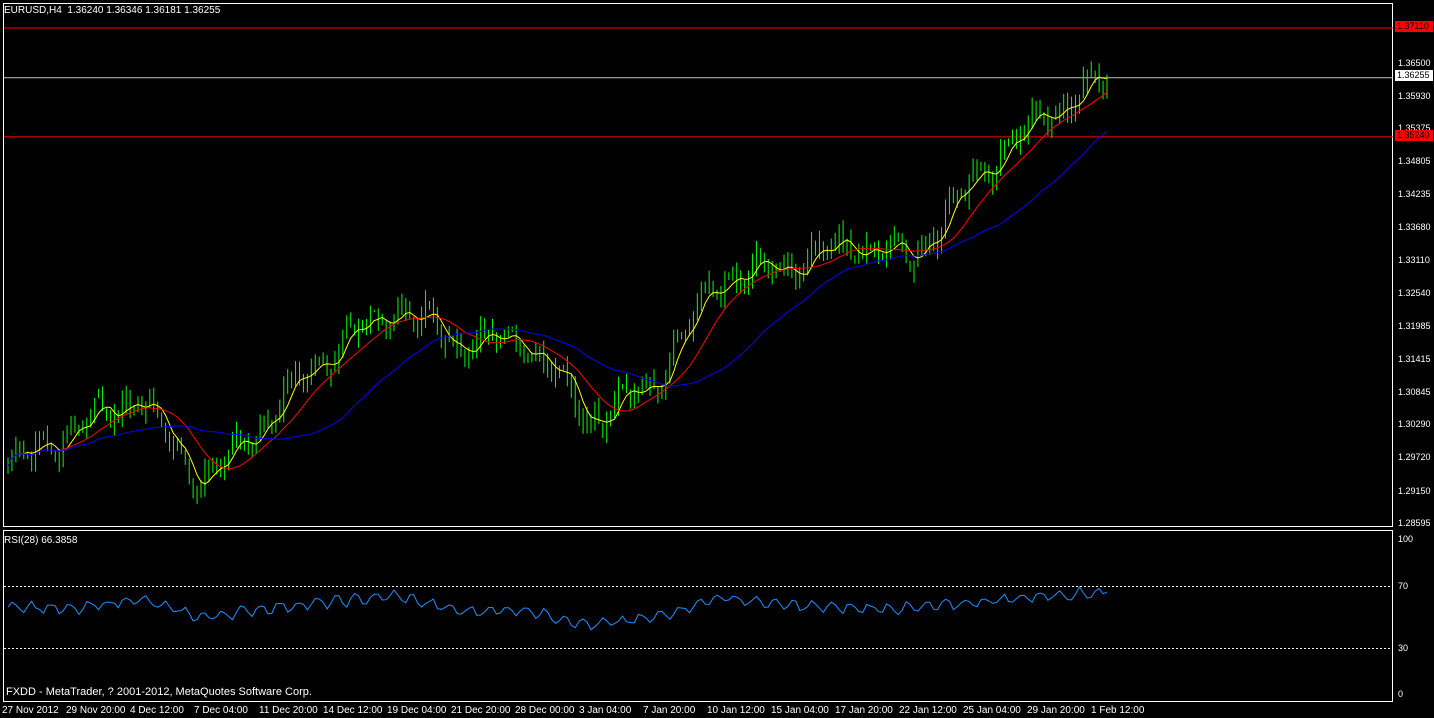 This screenshot has height=718, width=1434. I want to click on price-tick-label: 1.33680, so click(1414, 226).